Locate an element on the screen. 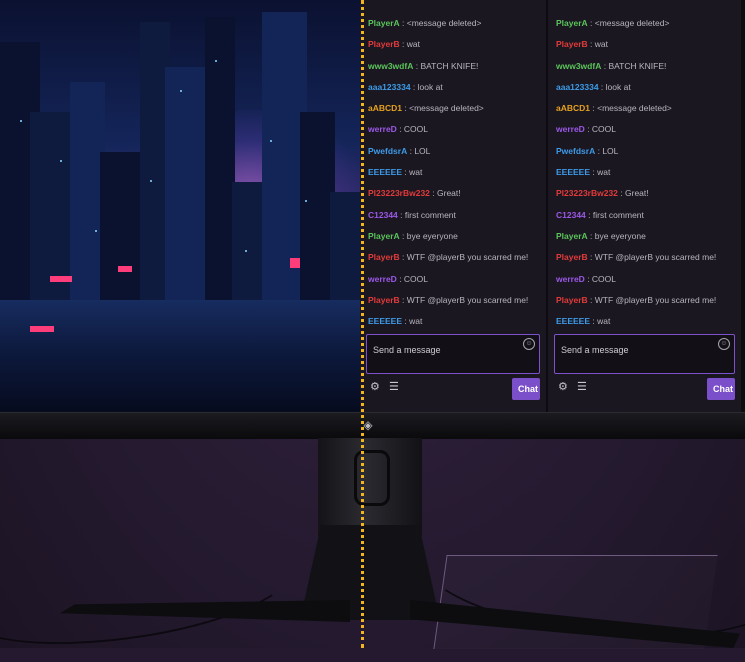  chat-text: bye eyeryone is located at coordinates (432, 235).